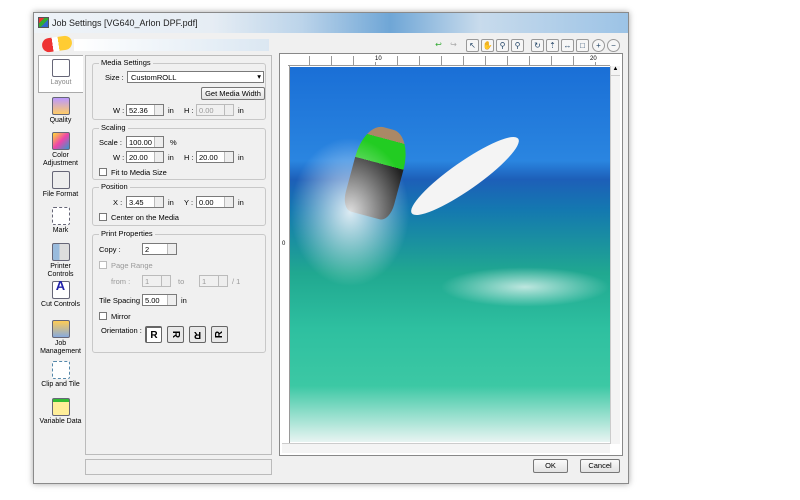 The height and width of the screenshot is (500, 800). What do you see at coordinates (465, 176) in the screenshot?
I see `surfboard` at bounding box center [465, 176].